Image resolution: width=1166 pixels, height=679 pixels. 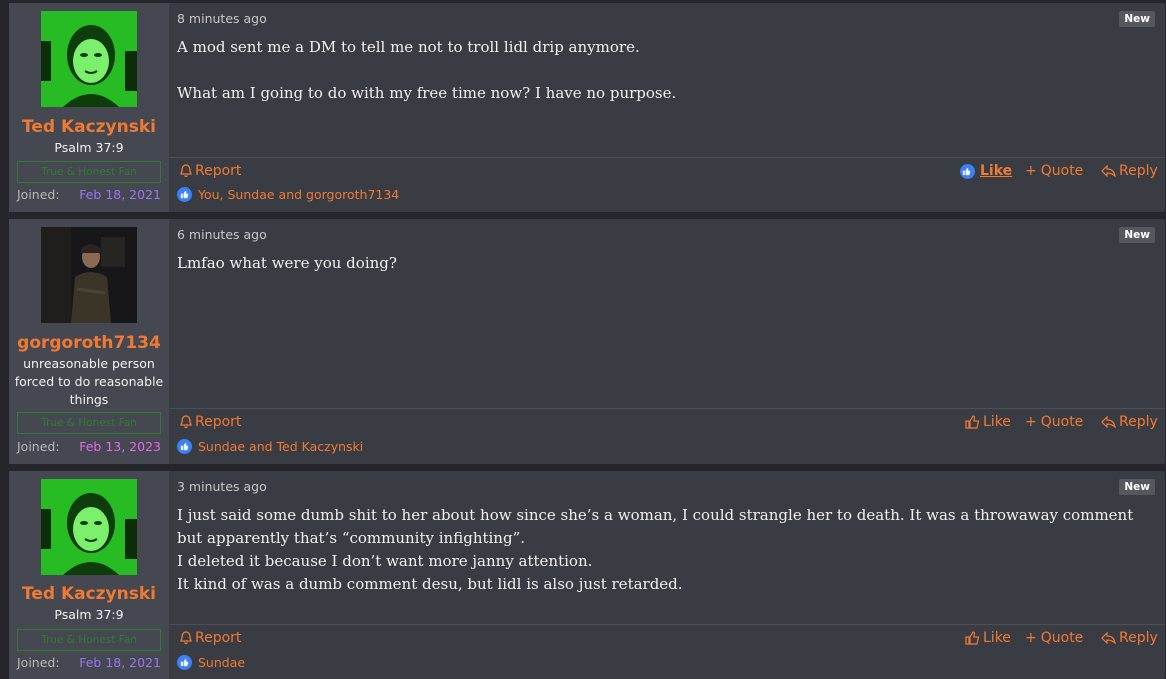 I want to click on like-icon, so click(x=967, y=171).